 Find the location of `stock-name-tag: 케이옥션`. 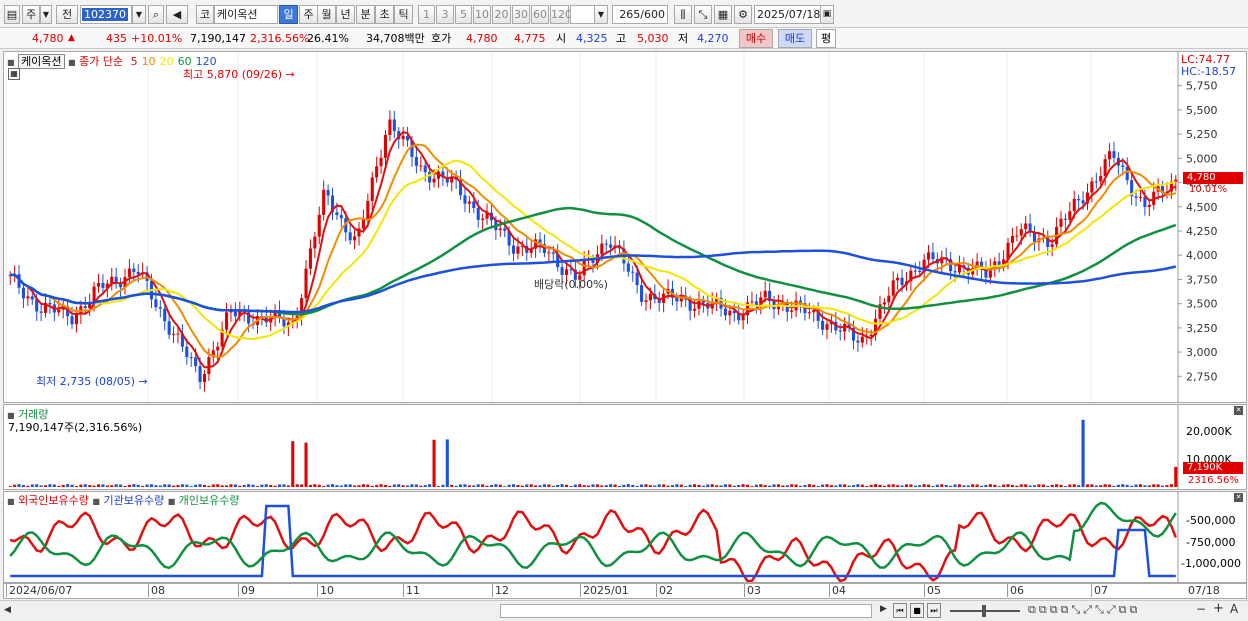

stock-name-tag: 케이옥션 is located at coordinates (41, 61).